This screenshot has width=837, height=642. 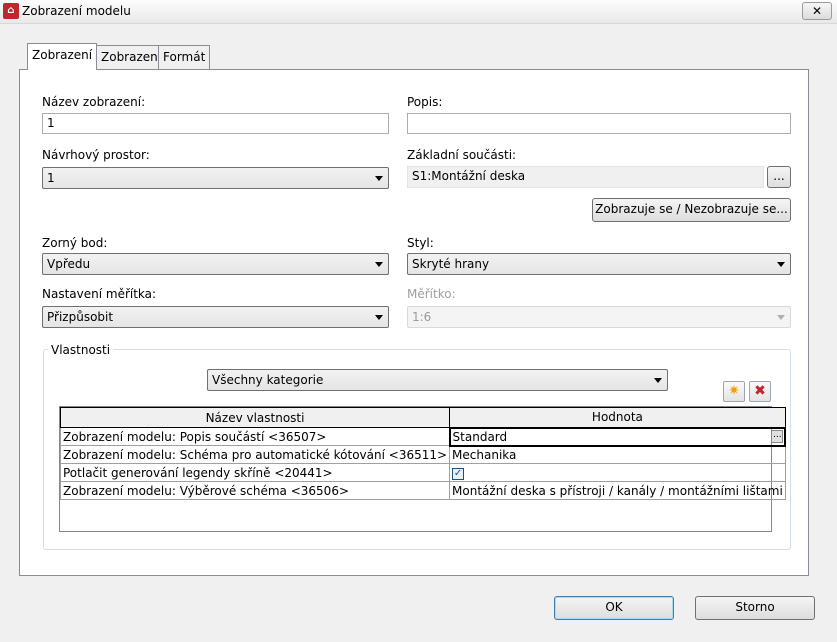 What do you see at coordinates (422, 317) in the screenshot?
I see `scale-value: 1:6` at bounding box center [422, 317].